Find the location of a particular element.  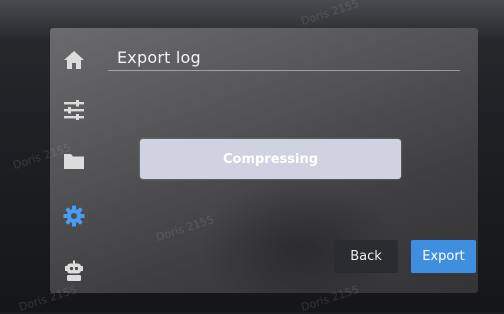

back-button-label: Back is located at coordinates (366, 256).